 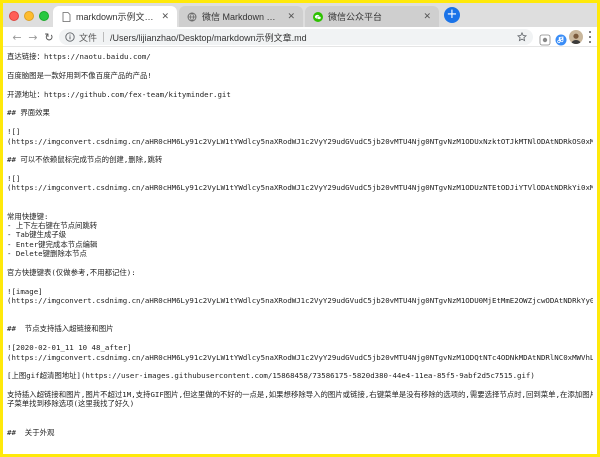 I want to click on tab-markdown-file: markdown示例文章.md ✕, so click(x=115, y=16).